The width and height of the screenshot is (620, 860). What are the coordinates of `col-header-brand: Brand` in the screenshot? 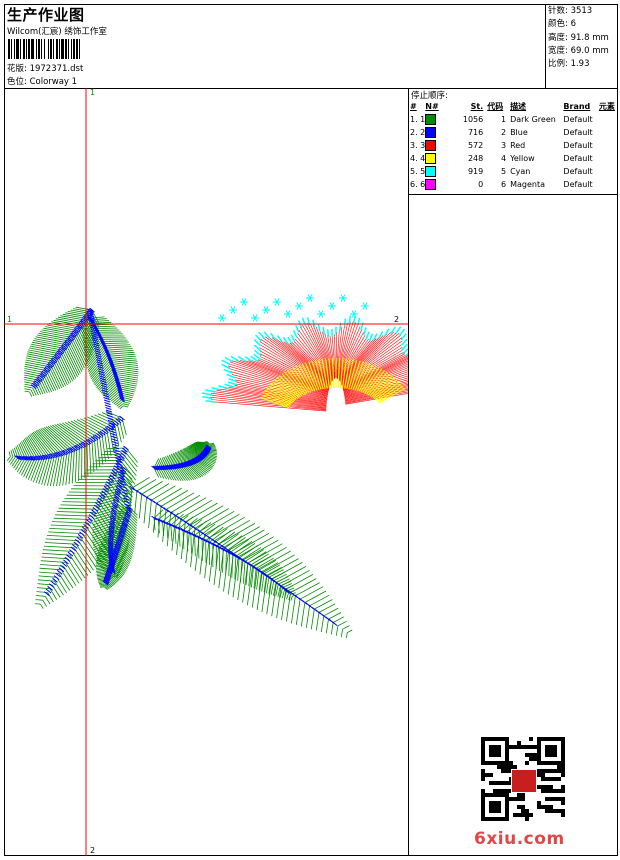 It's located at (577, 106).